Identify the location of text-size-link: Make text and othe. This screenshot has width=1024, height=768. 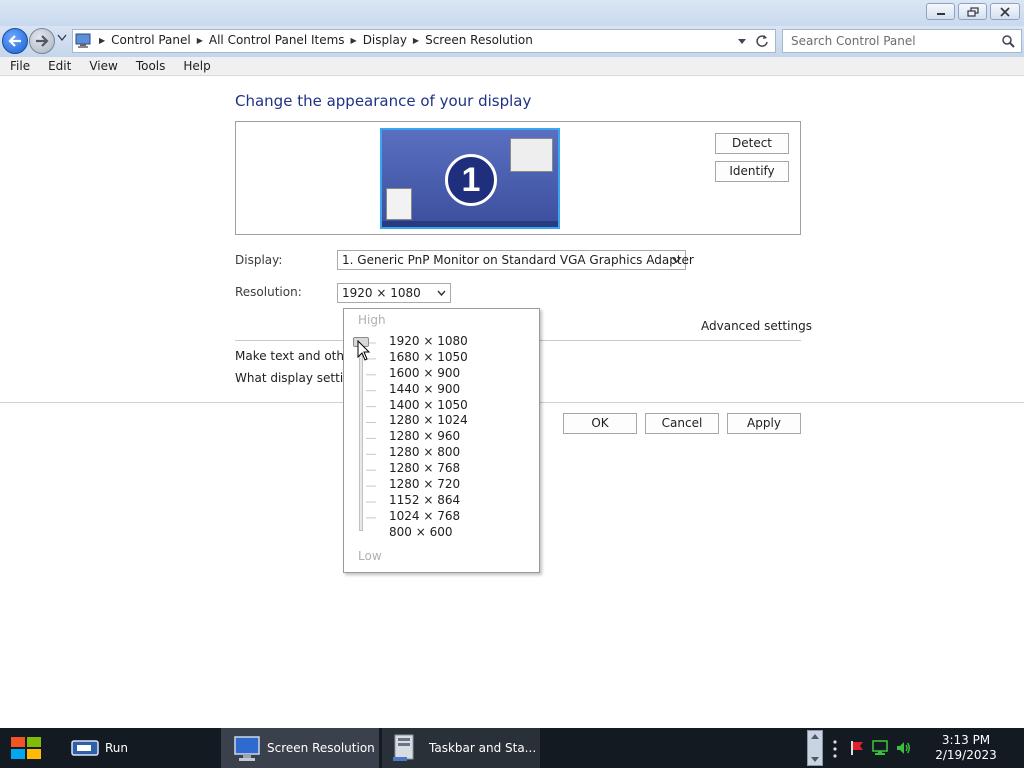
(293, 356).